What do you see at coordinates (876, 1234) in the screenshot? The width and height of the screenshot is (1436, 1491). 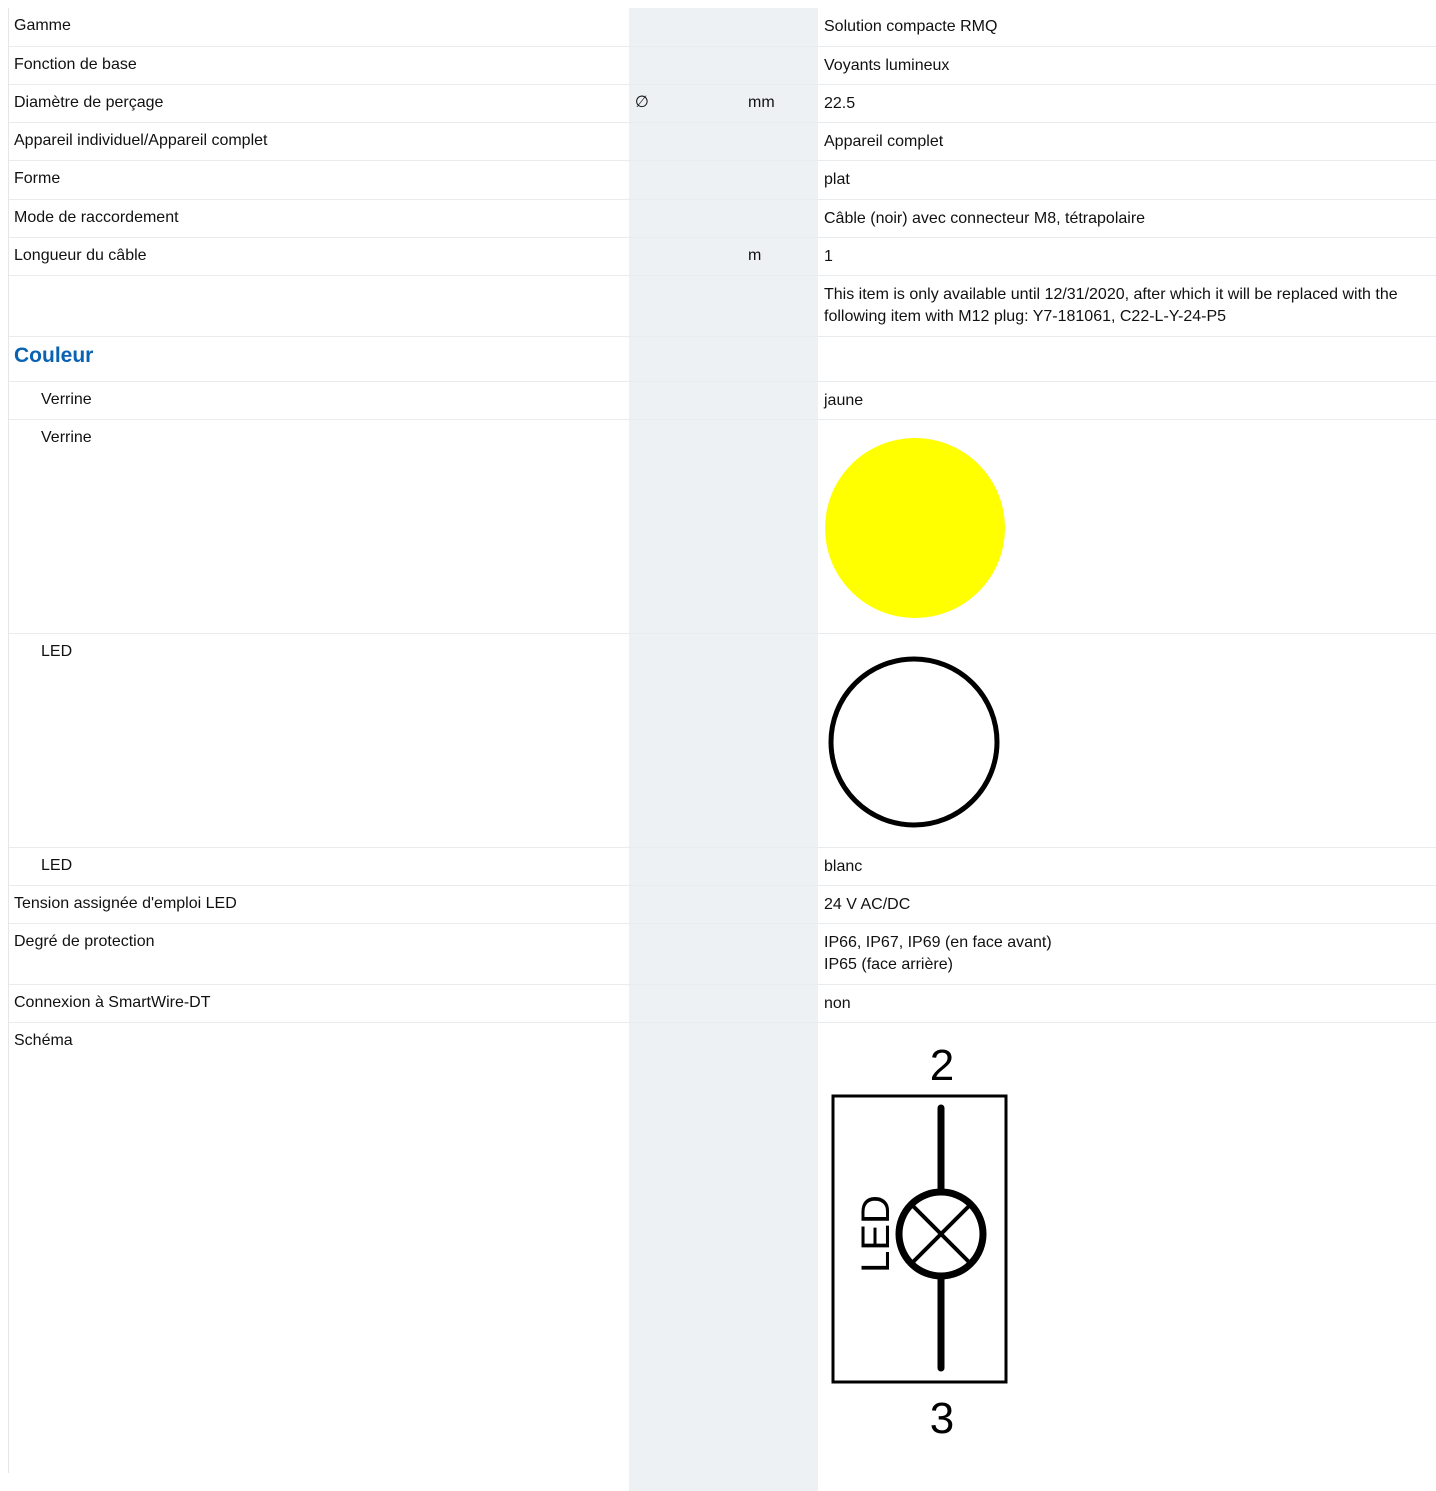 I see `led-text: LED` at bounding box center [876, 1234].